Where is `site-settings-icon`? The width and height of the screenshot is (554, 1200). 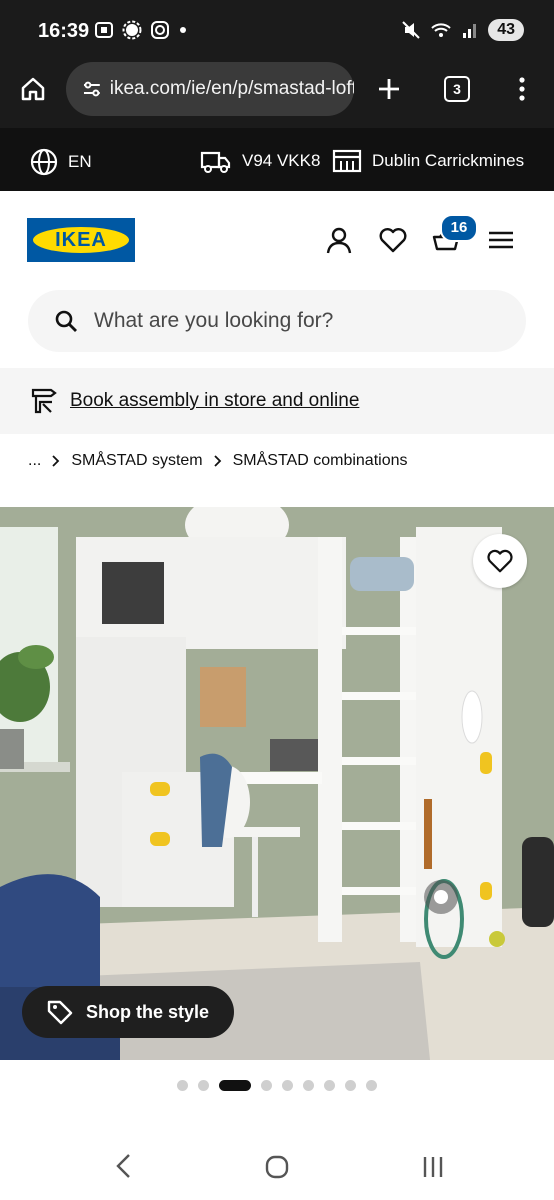 site-settings-icon is located at coordinates (92, 89).